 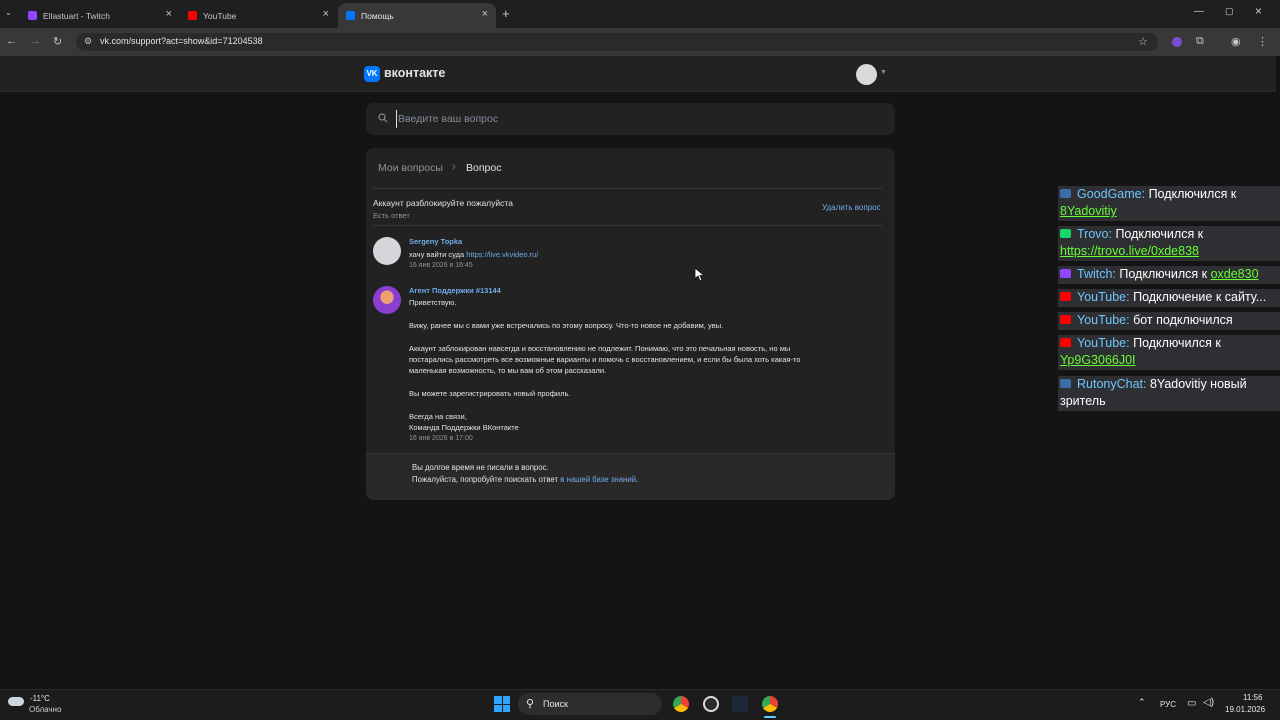 I want to click on message-text: хачу вайти суда https://live.vkvideo.ru/, so click(x=473, y=255).